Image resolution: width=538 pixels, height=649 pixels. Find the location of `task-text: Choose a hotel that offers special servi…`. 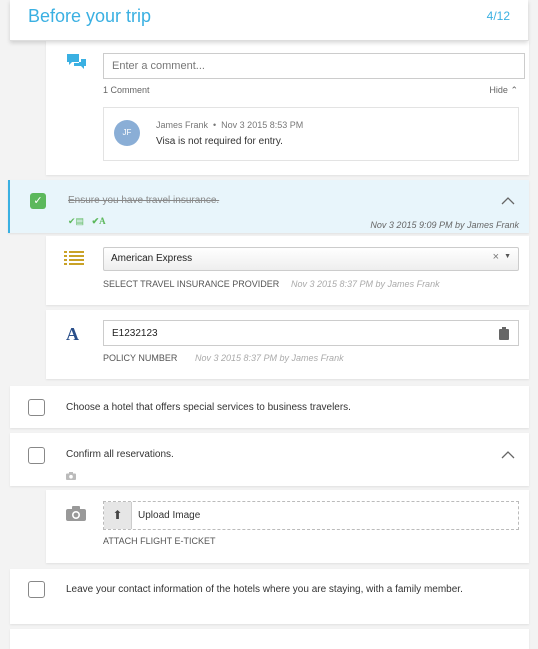

task-text: Choose a hotel that offers special servi… is located at coordinates (208, 407).